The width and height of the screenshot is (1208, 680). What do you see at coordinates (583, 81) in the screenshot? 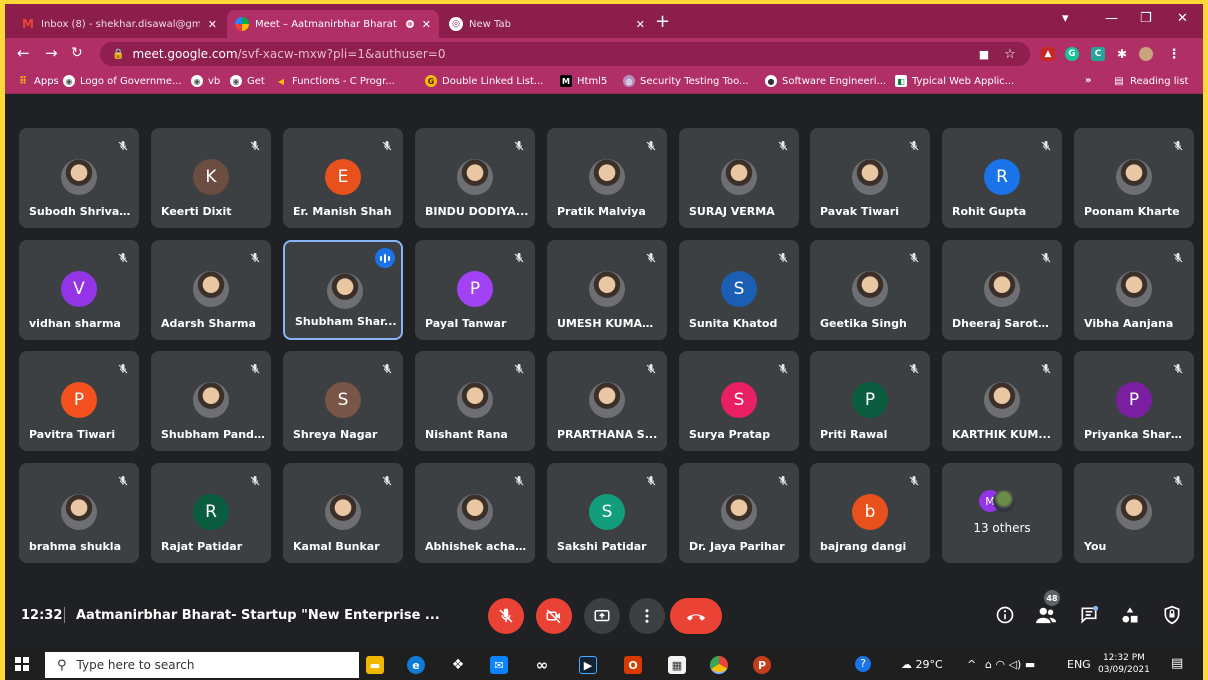
I see `bookmark-html5: M Html5` at bounding box center [583, 81].